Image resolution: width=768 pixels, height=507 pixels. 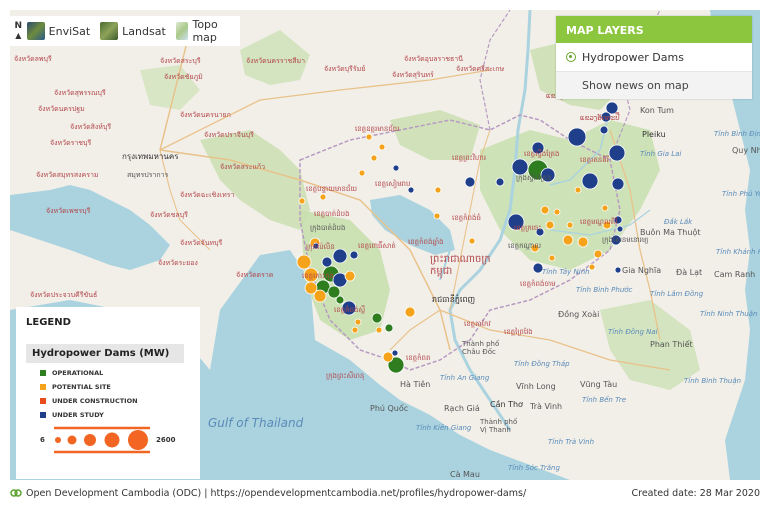 I want to click on kh-label-10: ខេត្តបាត់ដំបង, so click(x=332, y=214).